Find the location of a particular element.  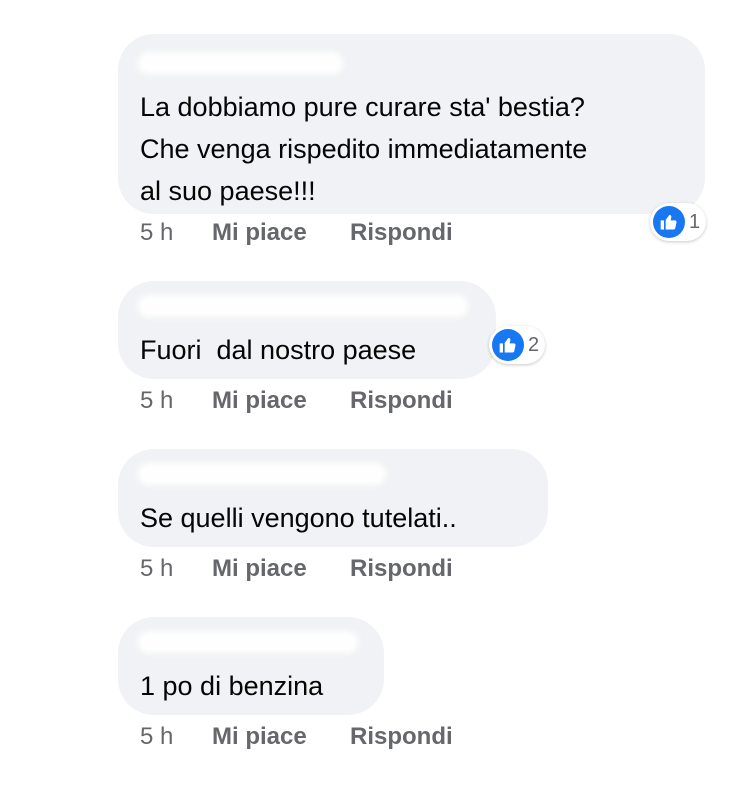

comment-bubble: 1 po di benzina is located at coordinates (251, 666).